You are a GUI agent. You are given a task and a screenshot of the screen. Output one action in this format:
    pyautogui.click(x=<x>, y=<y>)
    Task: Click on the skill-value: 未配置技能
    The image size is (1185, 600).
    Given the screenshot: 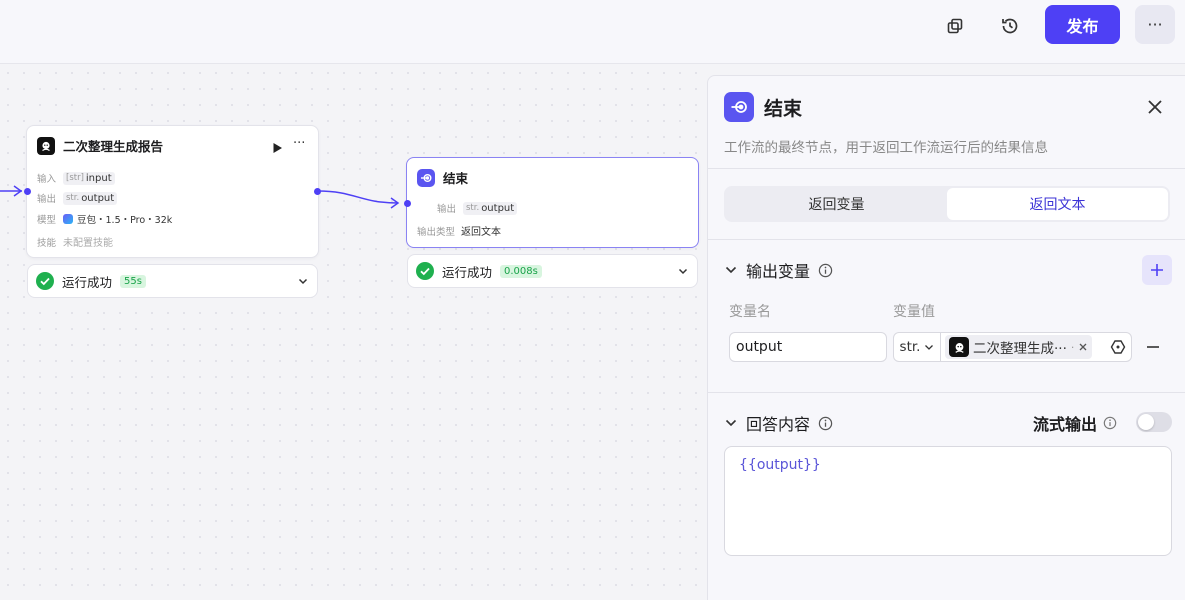 What is the action you would take?
    pyautogui.click(x=88, y=243)
    